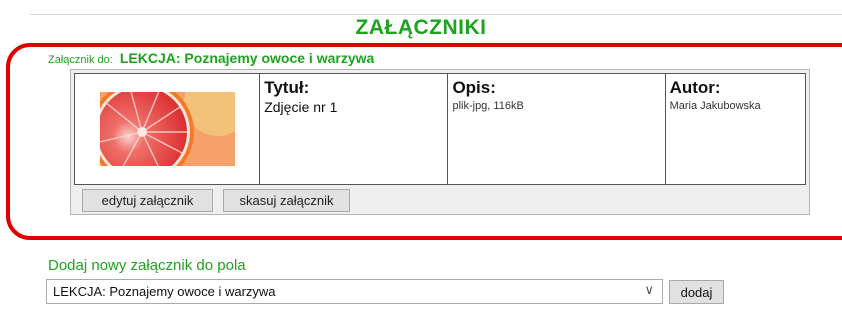 This screenshot has height=320, width=842. I want to click on add-attachment-label: Dodaj nowy załącznik do pola, so click(147, 265).